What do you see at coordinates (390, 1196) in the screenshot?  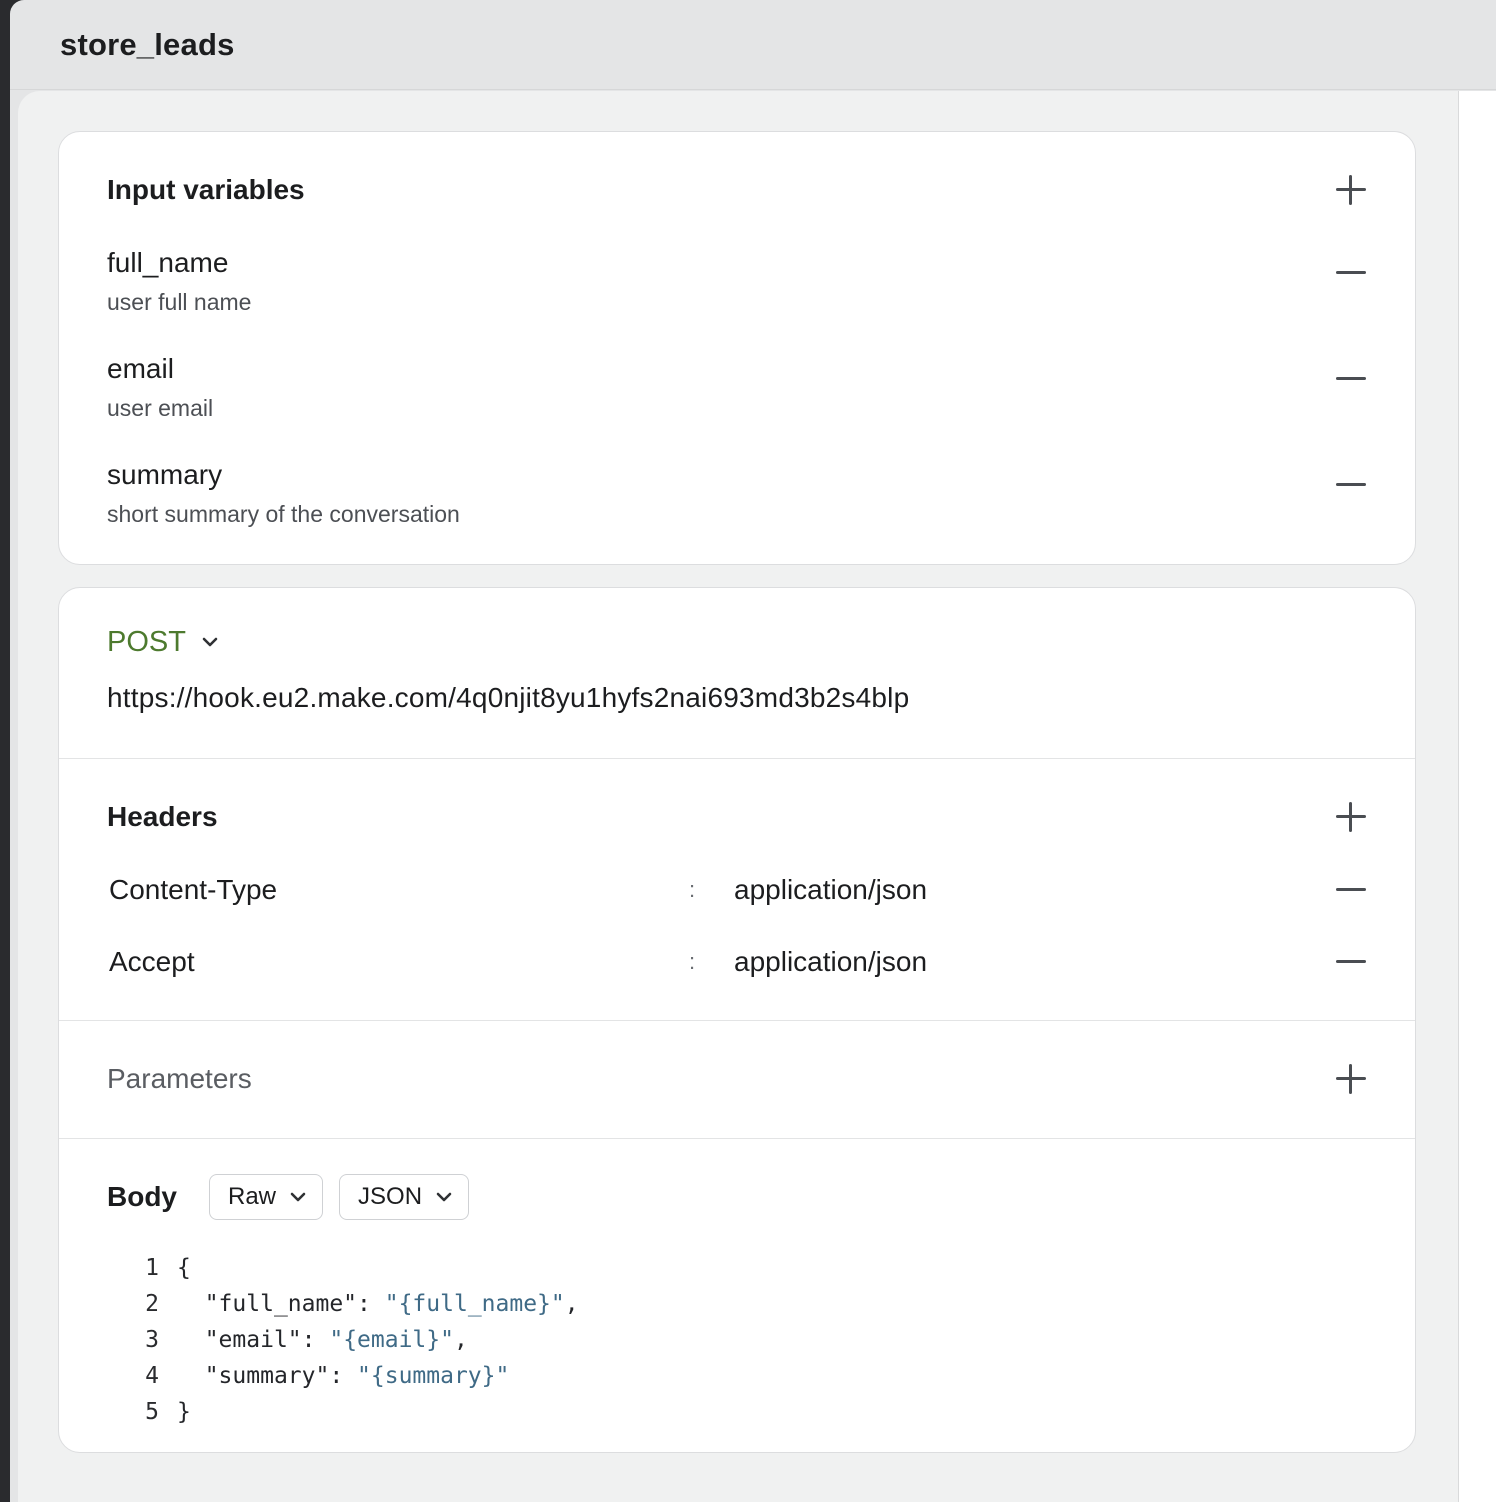 I see `body-format-value: JSON` at bounding box center [390, 1196].